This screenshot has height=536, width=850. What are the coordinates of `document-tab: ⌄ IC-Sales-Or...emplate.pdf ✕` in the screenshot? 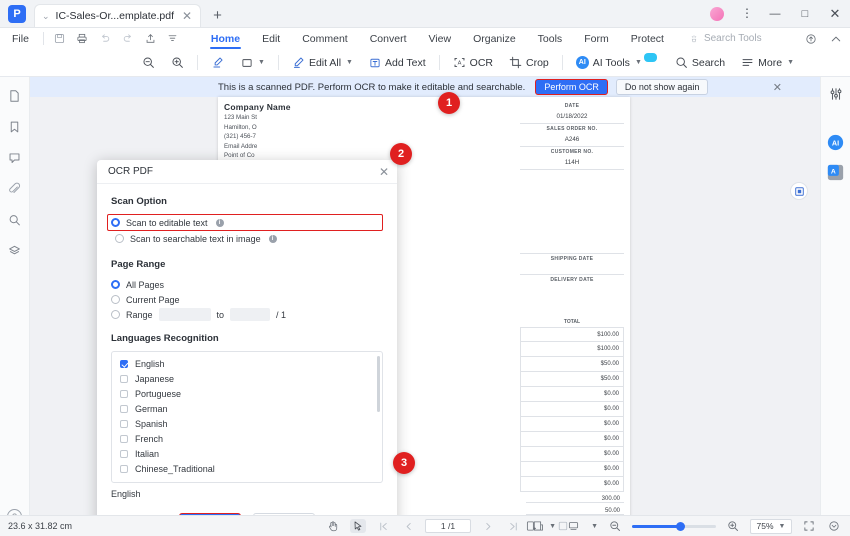 It's located at (118, 15).